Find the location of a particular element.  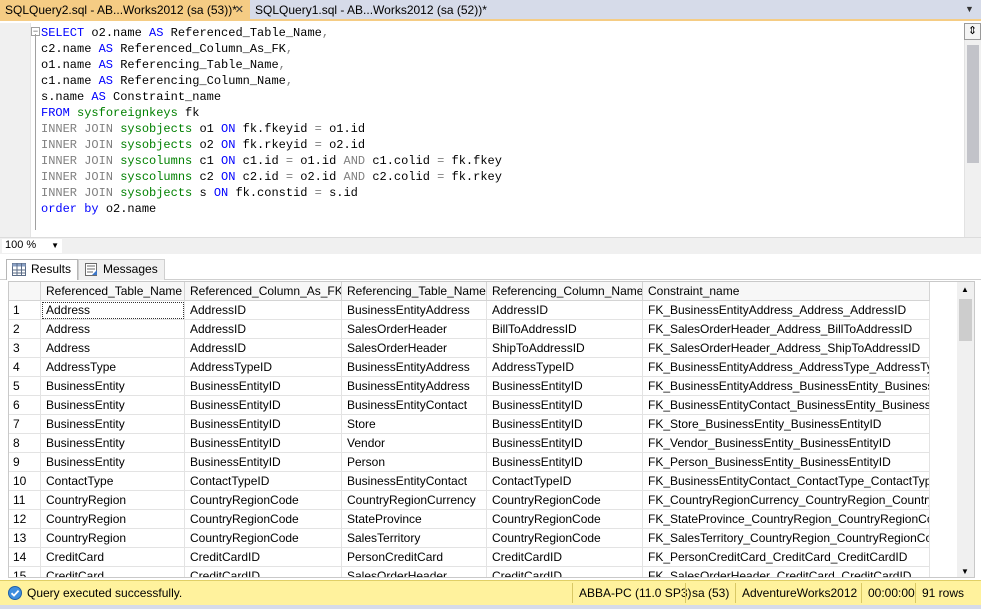

row-number: 6 is located at coordinates (25, 405).